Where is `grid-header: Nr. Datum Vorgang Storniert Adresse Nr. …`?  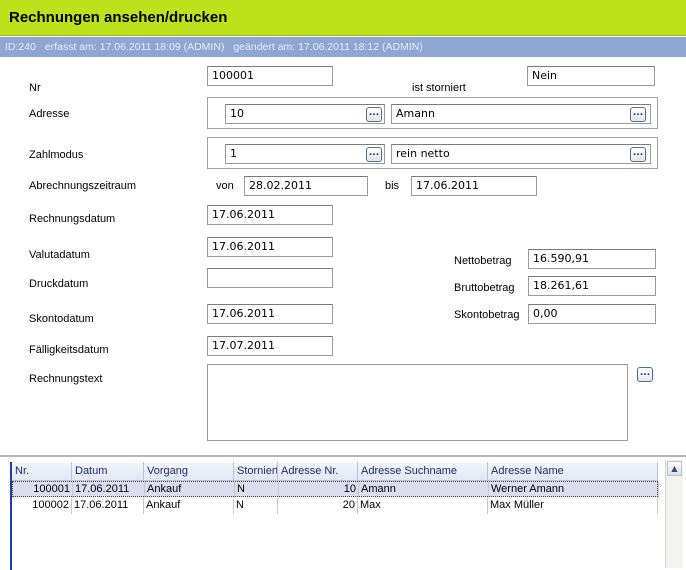
grid-header: Nr. Datum Vorgang Storniert Adresse Nr. … is located at coordinates (335, 471).